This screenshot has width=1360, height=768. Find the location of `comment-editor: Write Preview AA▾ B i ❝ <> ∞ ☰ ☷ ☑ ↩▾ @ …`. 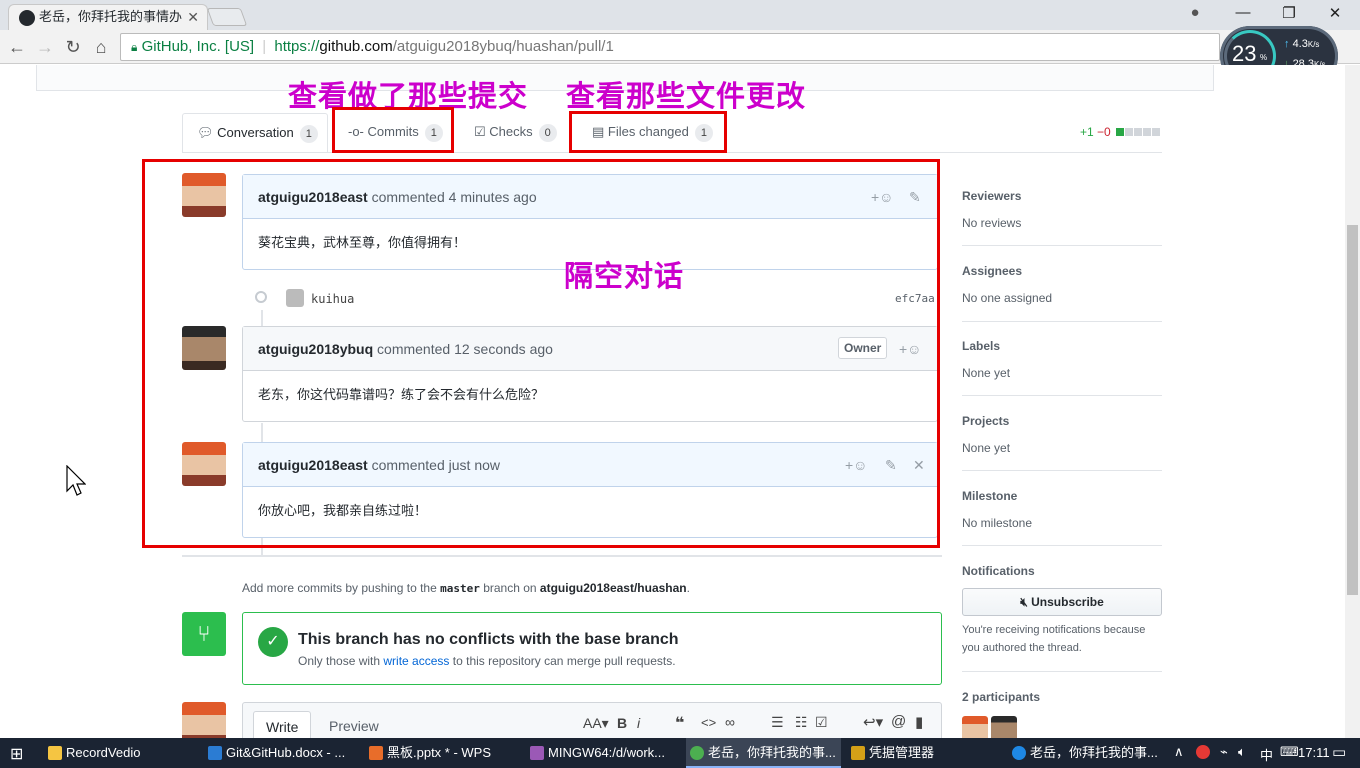

comment-editor: Write Preview AA▾ B i ❝ <> ∞ ☰ ☷ ☑ ↩▾ @ … is located at coordinates (592, 720).